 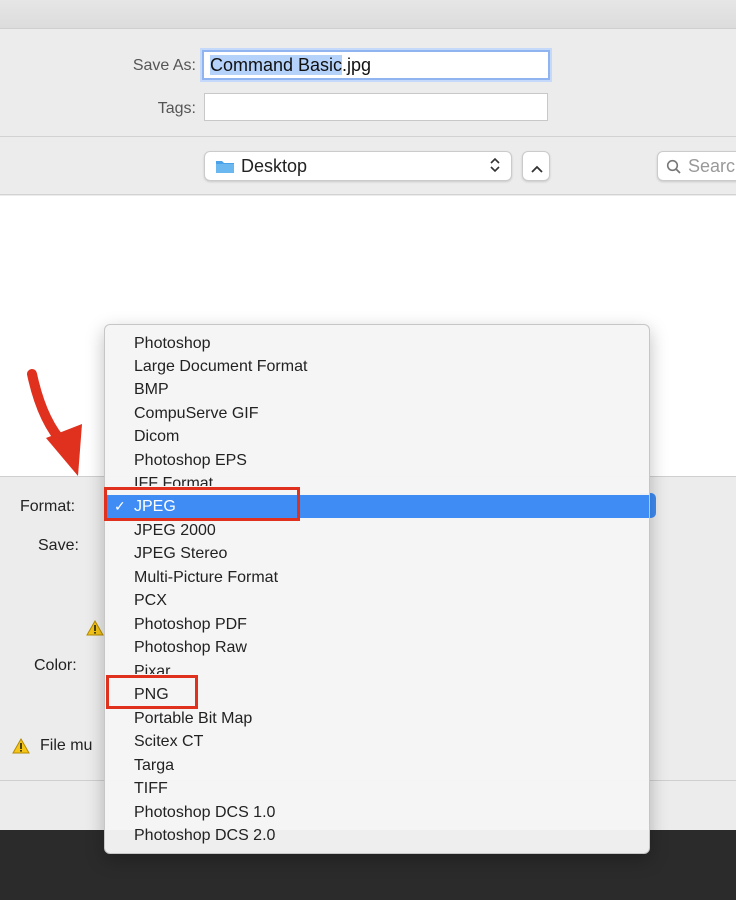 I want to click on menu-item: CompuServe GIF, so click(x=377, y=413).